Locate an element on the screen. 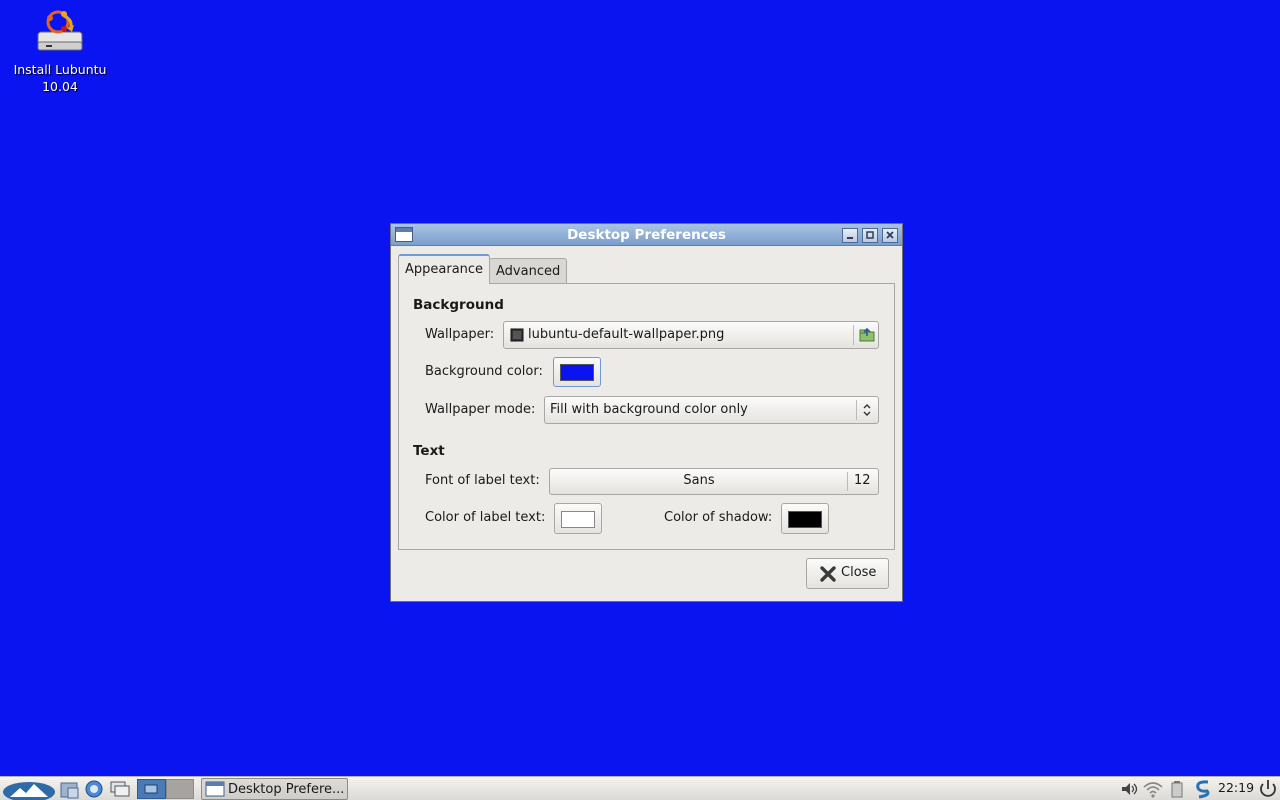 This screenshot has width=1280, height=800. s-logo-icon is located at coordinates (1203, 789).